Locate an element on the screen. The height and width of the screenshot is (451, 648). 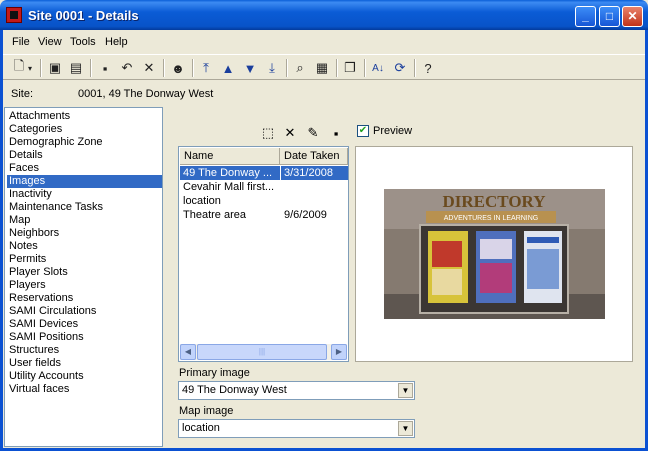
primary-image-select: 49 The Donway West ▼ is located at coordinates (296, 390).